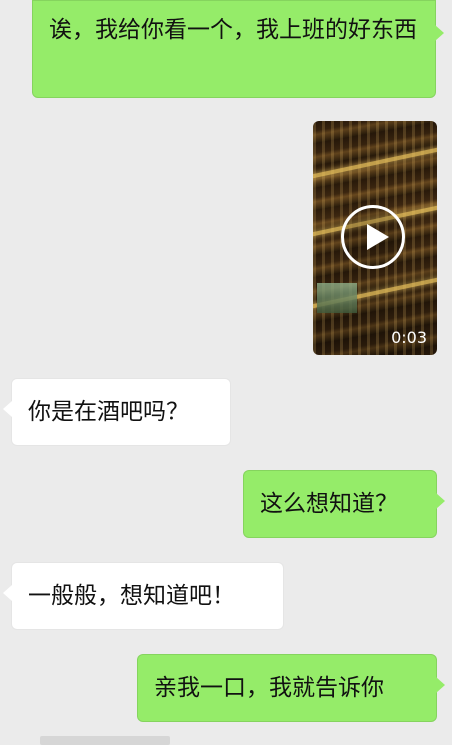 This screenshot has width=452, height=745. Describe the element at coordinates (238, 49) in the screenshot. I see `message-bubble-sent: 诶，我给你看一个，我上班的好东西` at that location.